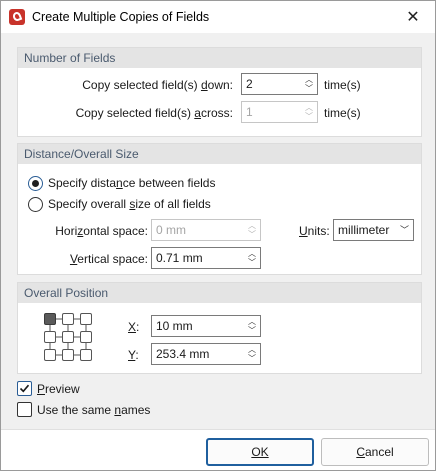 This screenshot has height=473, width=438. Describe the element at coordinates (35, 204) in the screenshot. I see `radio-specify-overall` at that location.